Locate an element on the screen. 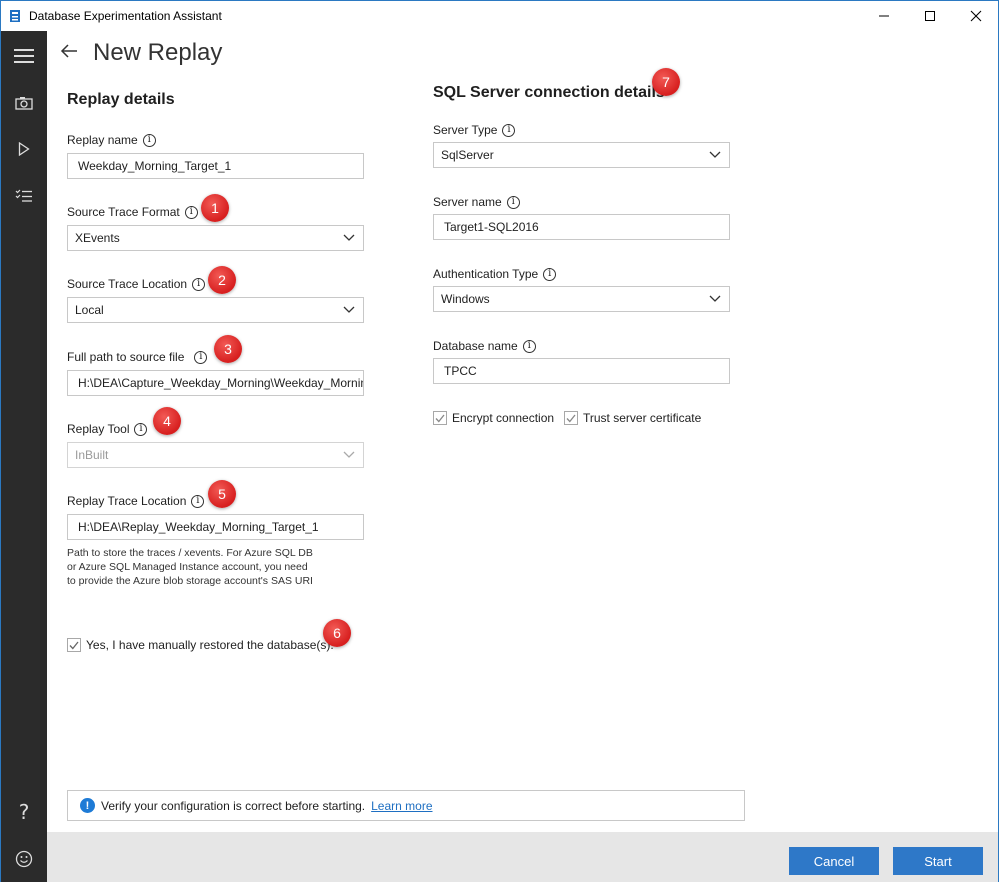  checklist-icon is located at coordinates (23, 195).